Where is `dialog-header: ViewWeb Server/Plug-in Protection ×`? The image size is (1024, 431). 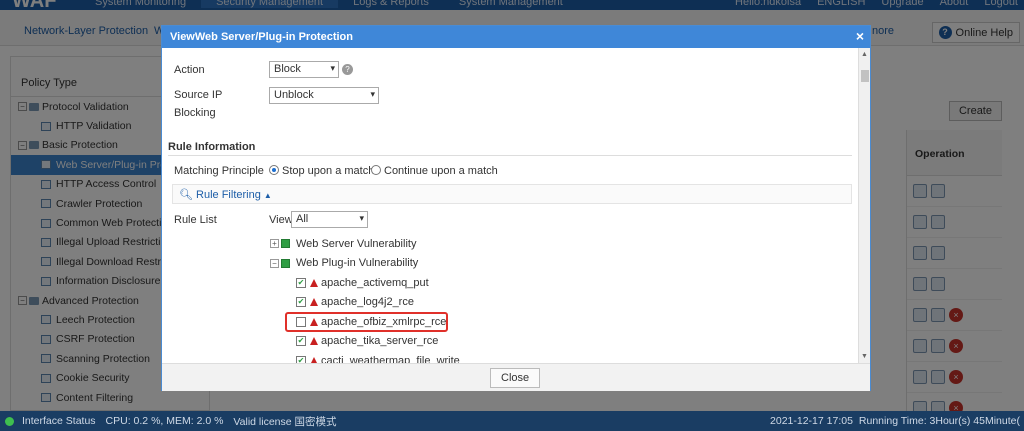 dialog-header: ViewWeb Server/Plug-in Protection × is located at coordinates (516, 37).